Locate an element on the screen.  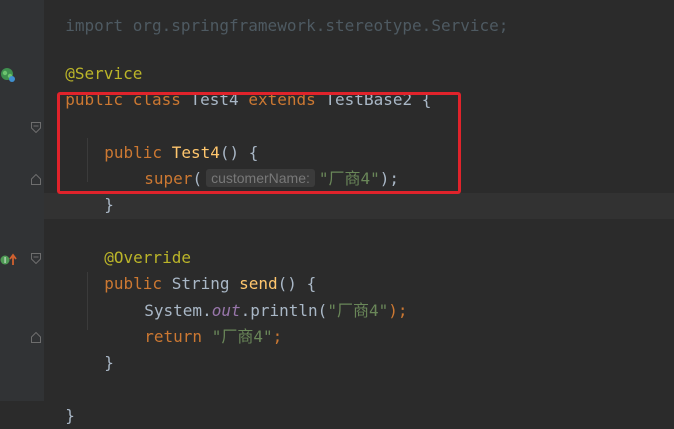
code-line-12: } is located at coordinates (99, 348).